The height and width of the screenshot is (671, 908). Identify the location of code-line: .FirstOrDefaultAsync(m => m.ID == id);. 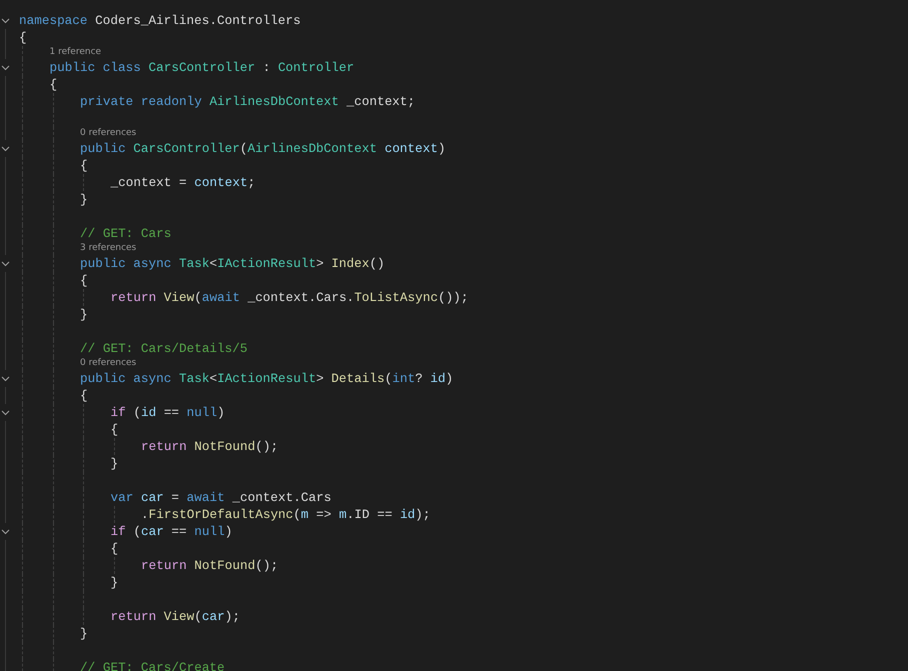
(285, 514).